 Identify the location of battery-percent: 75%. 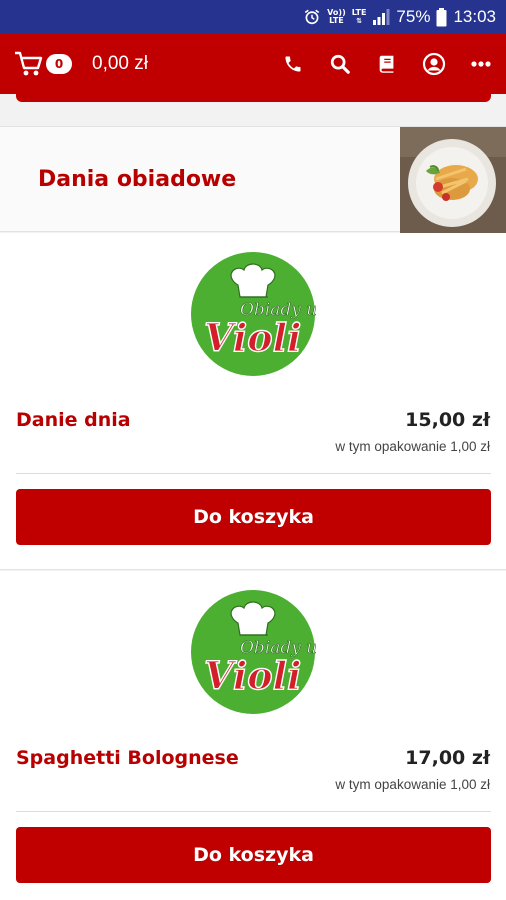
(413, 16).